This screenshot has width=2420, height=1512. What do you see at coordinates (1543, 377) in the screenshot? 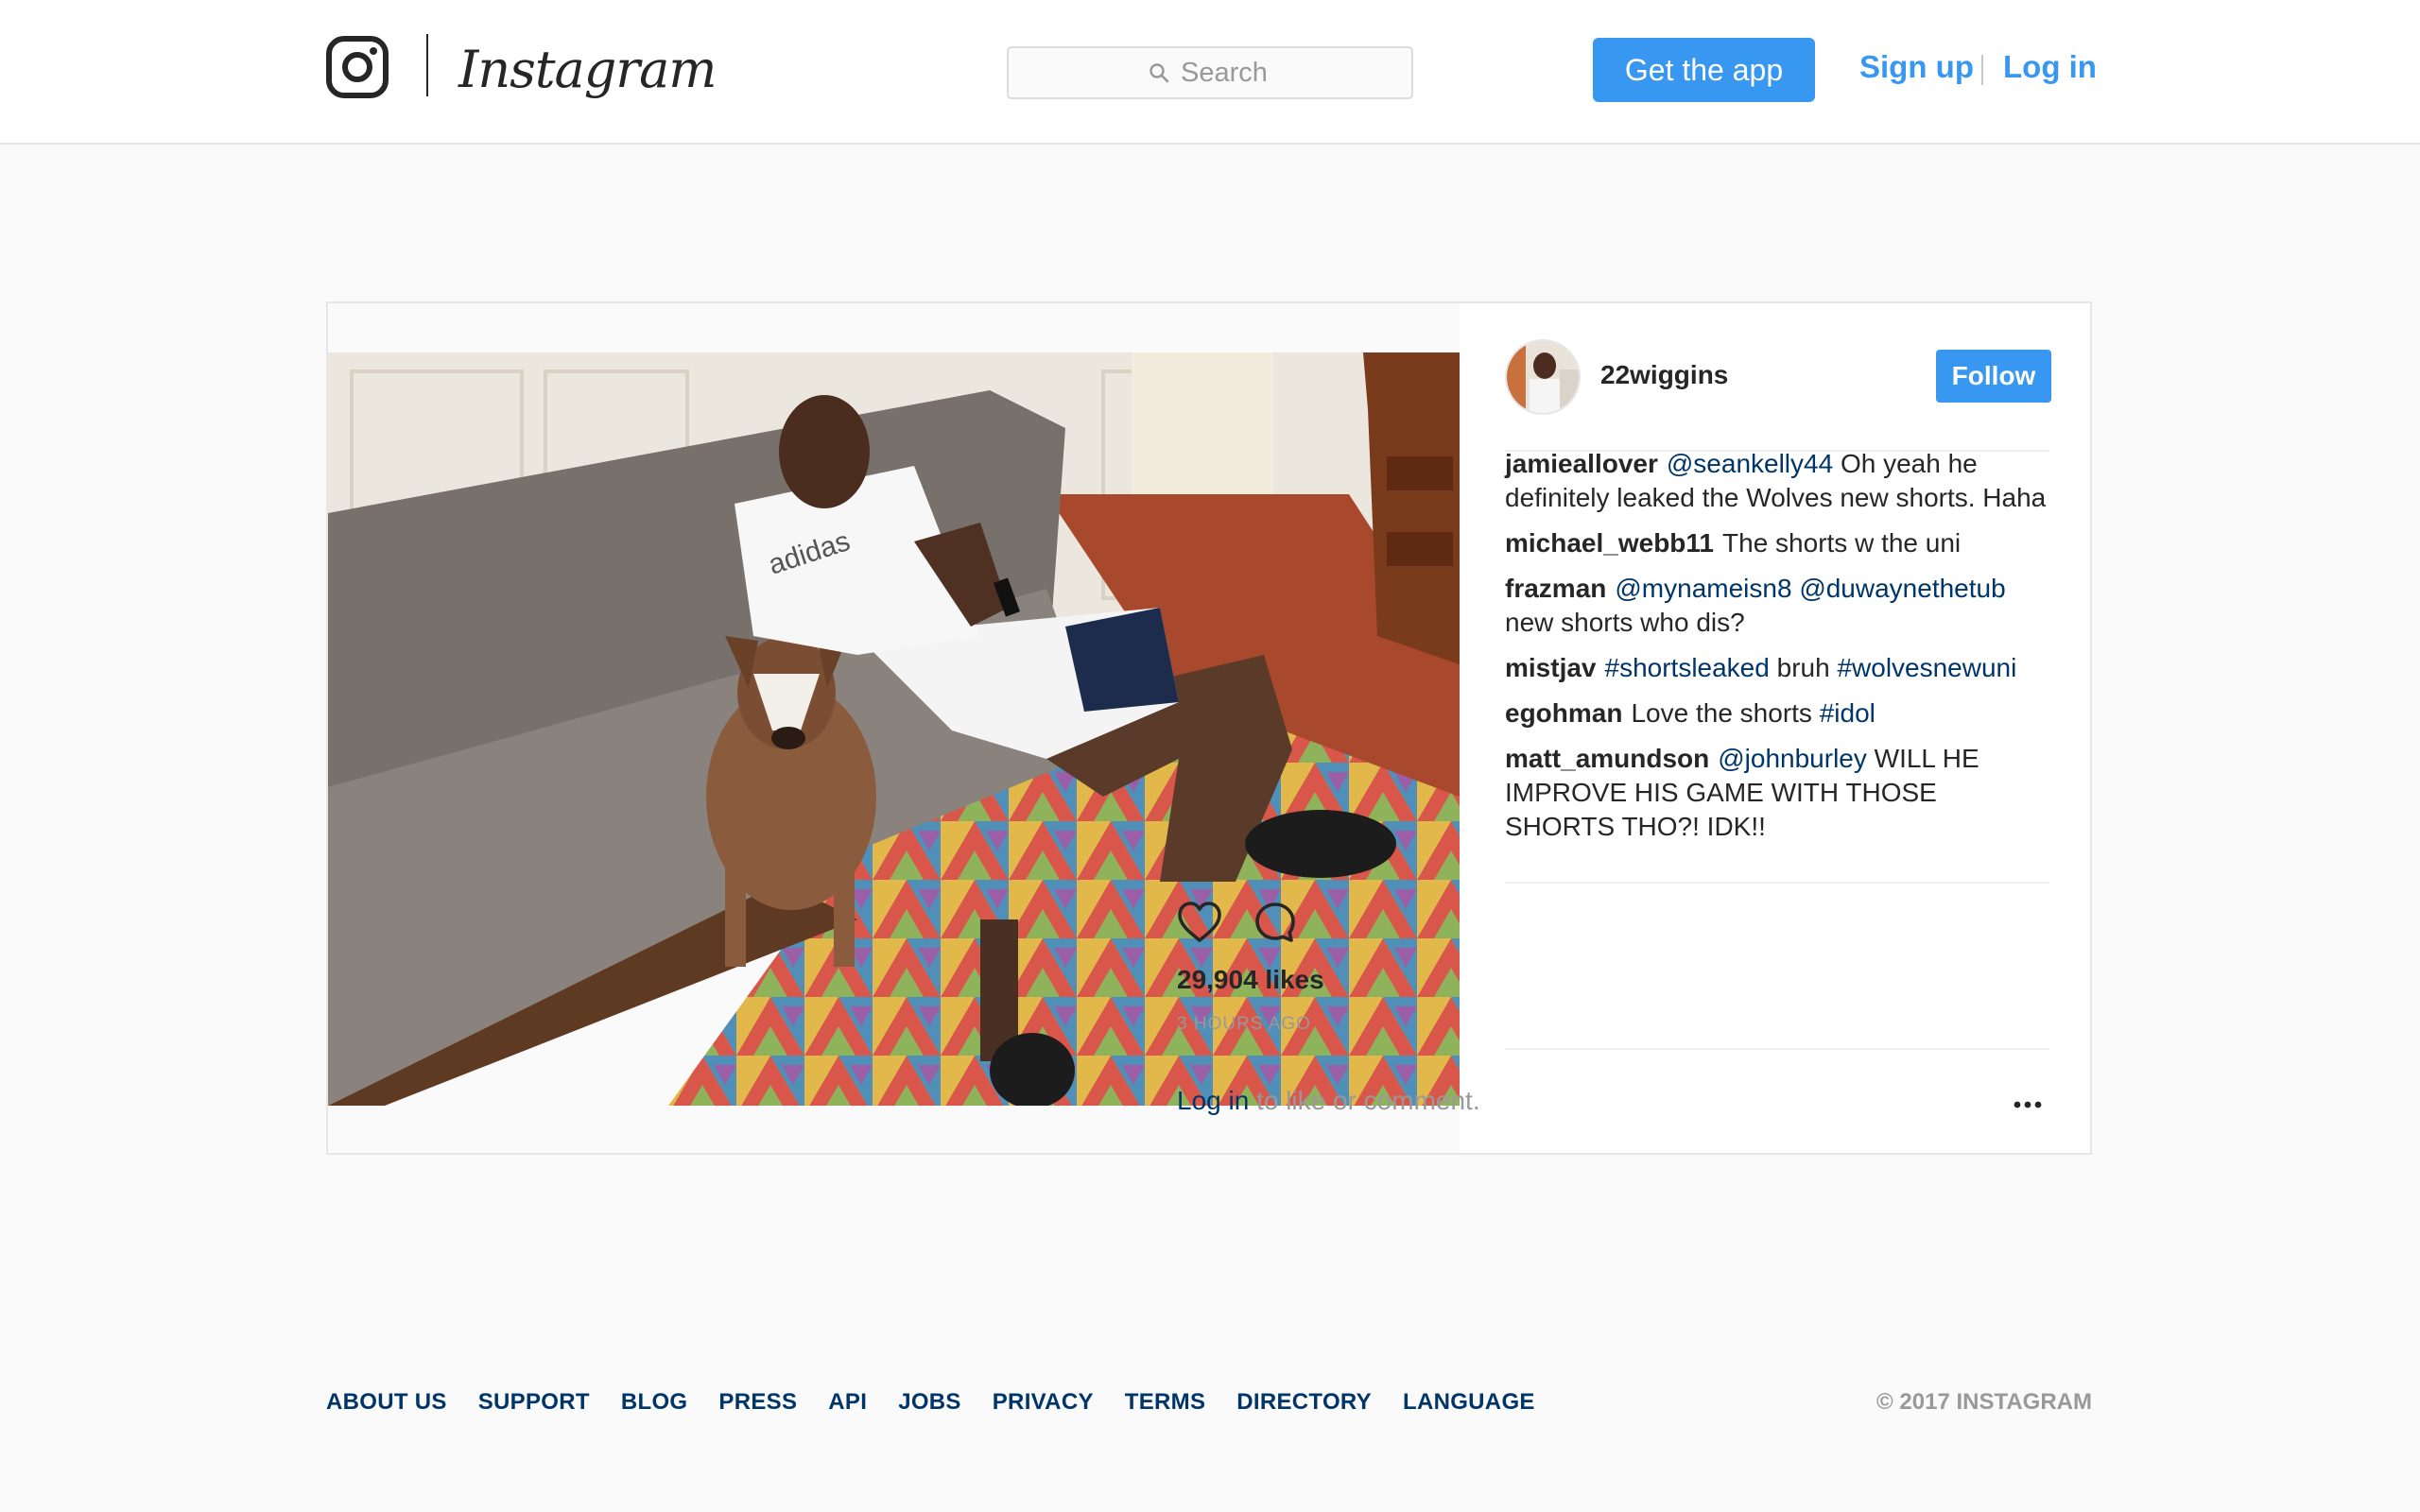
I see `avatar` at bounding box center [1543, 377].